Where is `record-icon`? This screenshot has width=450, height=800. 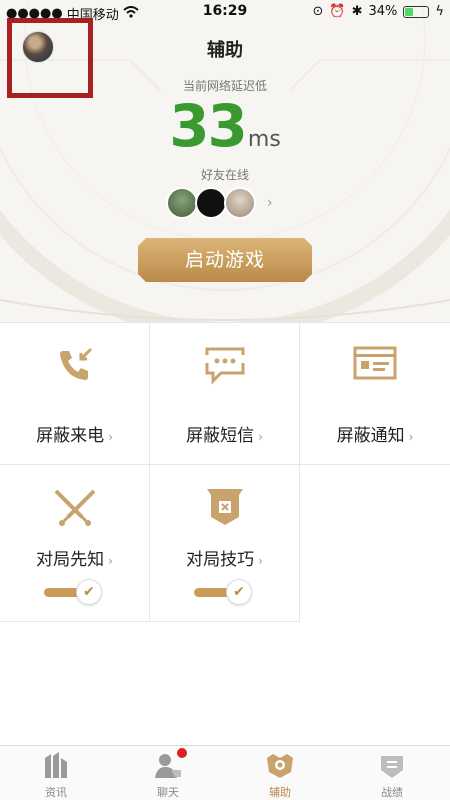 record-icon is located at coordinates (392, 765).